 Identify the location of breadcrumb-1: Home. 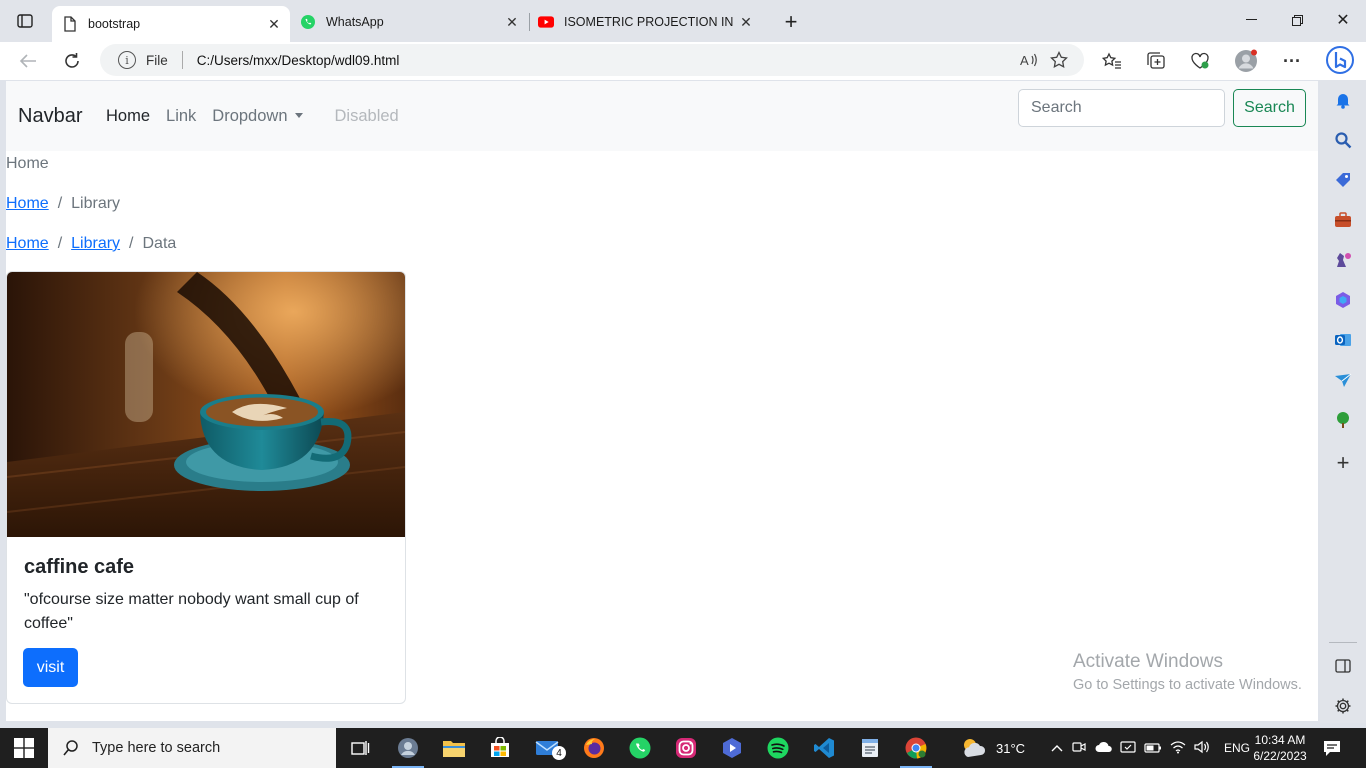
(27, 164).